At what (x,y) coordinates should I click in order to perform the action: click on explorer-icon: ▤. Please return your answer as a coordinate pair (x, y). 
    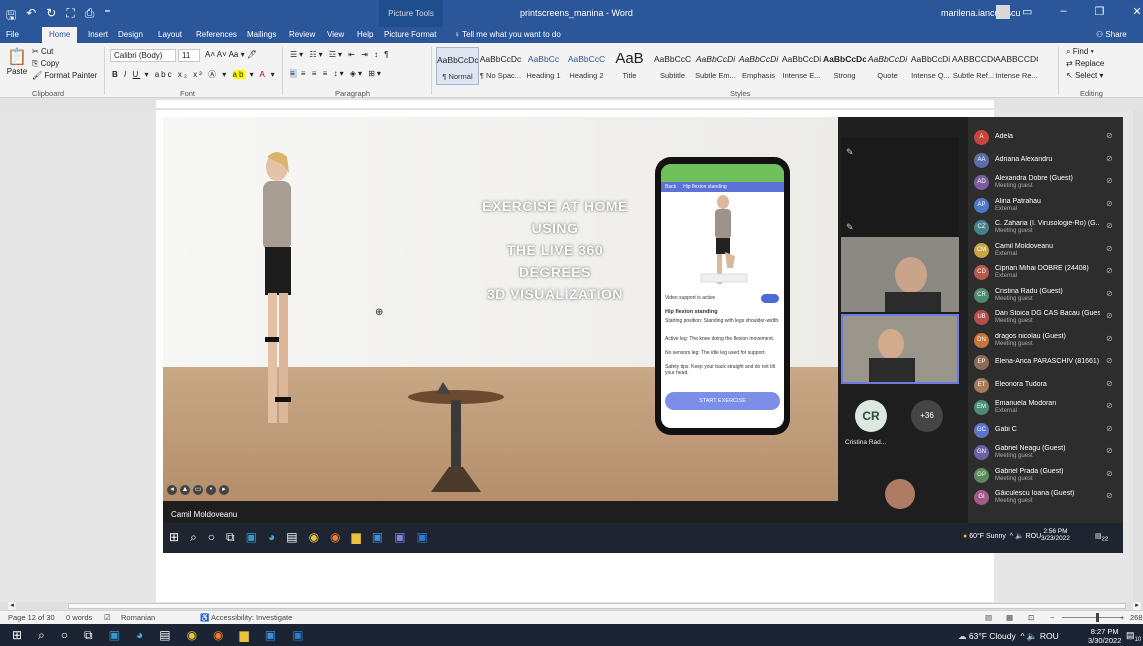
    Looking at the image, I should click on (164, 635).